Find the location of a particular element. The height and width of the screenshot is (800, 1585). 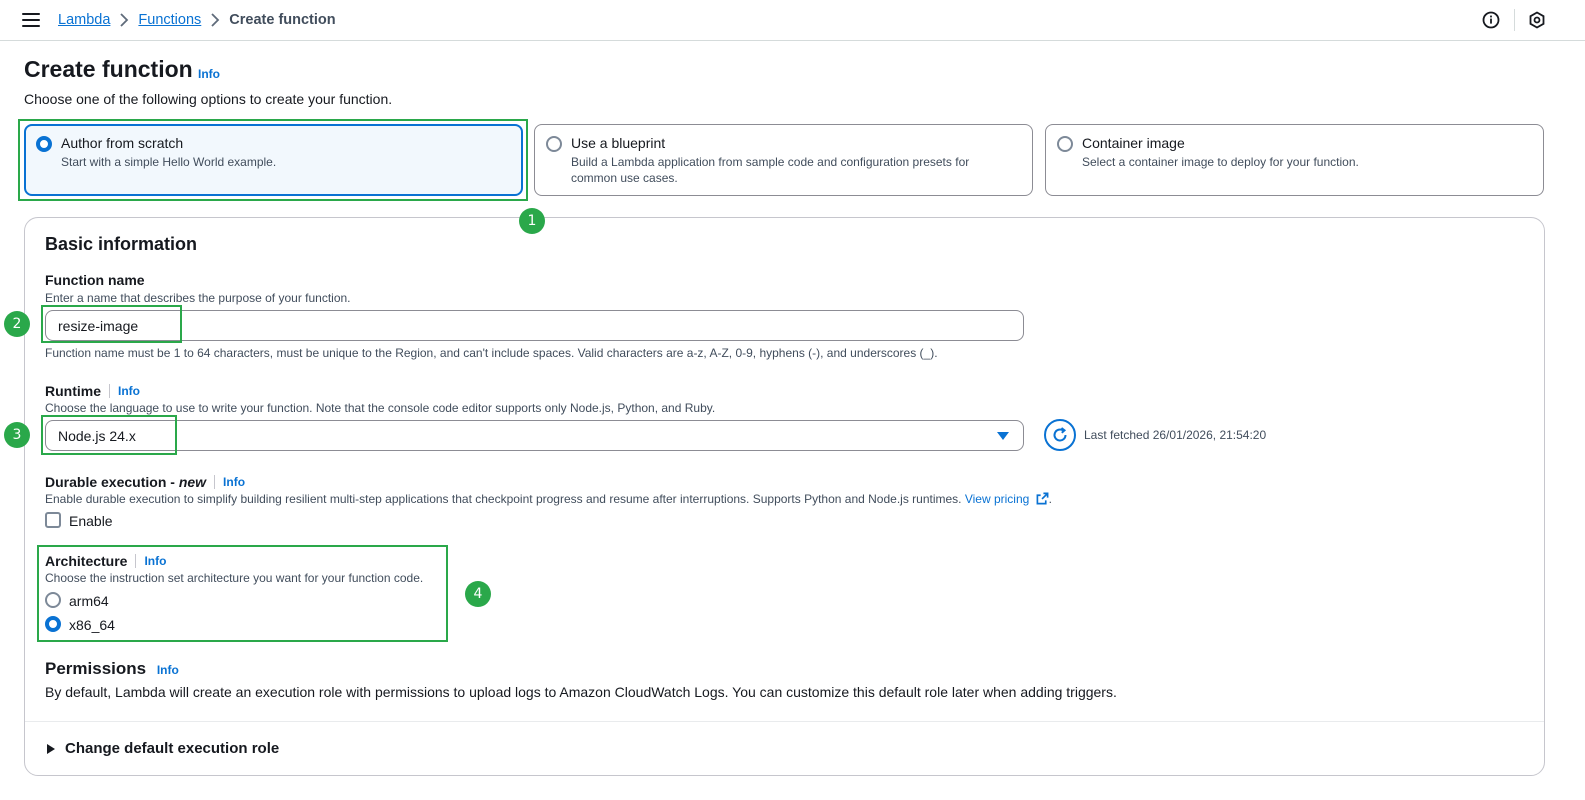

new-badge: new is located at coordinates (192, 482).